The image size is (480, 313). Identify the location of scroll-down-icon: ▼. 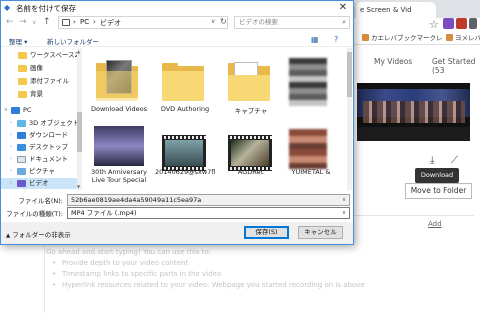
(78, 186).